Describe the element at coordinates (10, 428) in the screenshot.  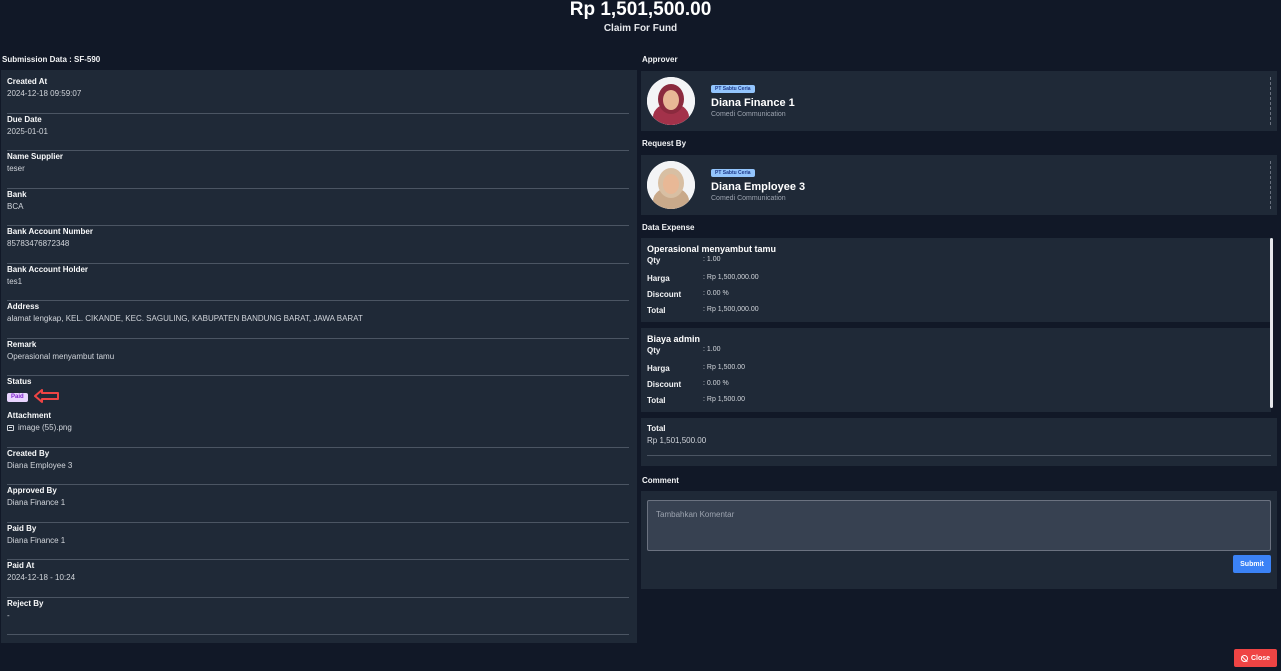
I see `image-icon` at that location.